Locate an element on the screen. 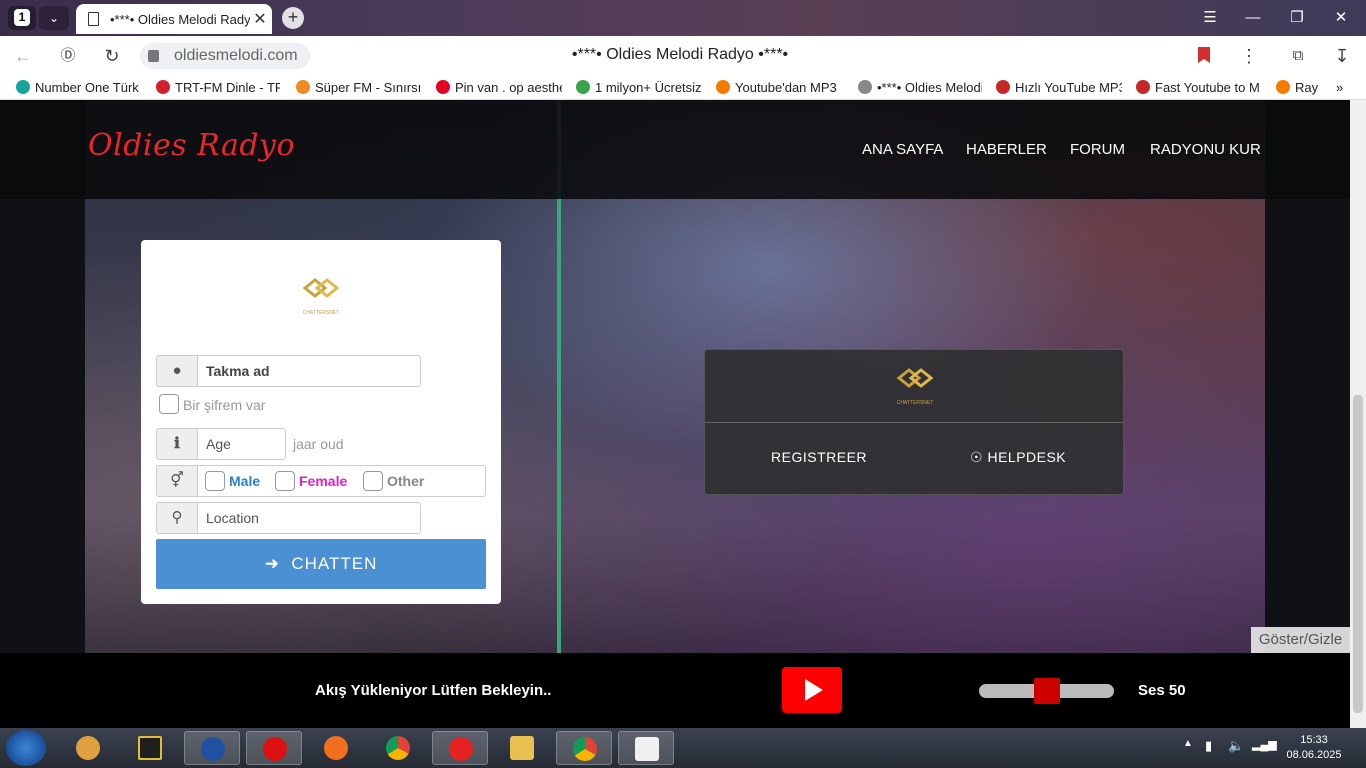 This screenshot has height=768, width=1366. male-label: Male is located at coordinates (245, 481).